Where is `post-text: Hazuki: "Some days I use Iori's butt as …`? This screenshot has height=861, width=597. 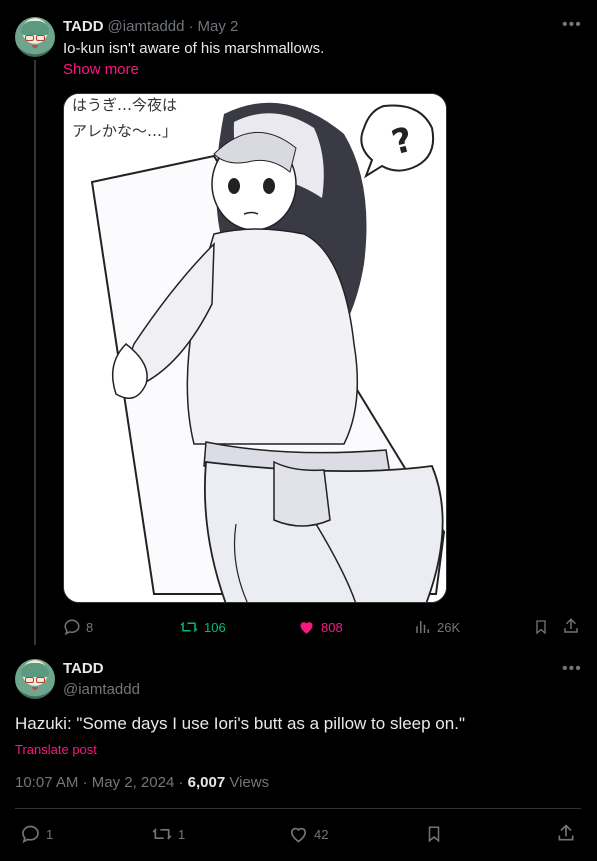 post-text: Hazuki: "Some days I use Iori's butt as … is located at coordinates (240, 723).